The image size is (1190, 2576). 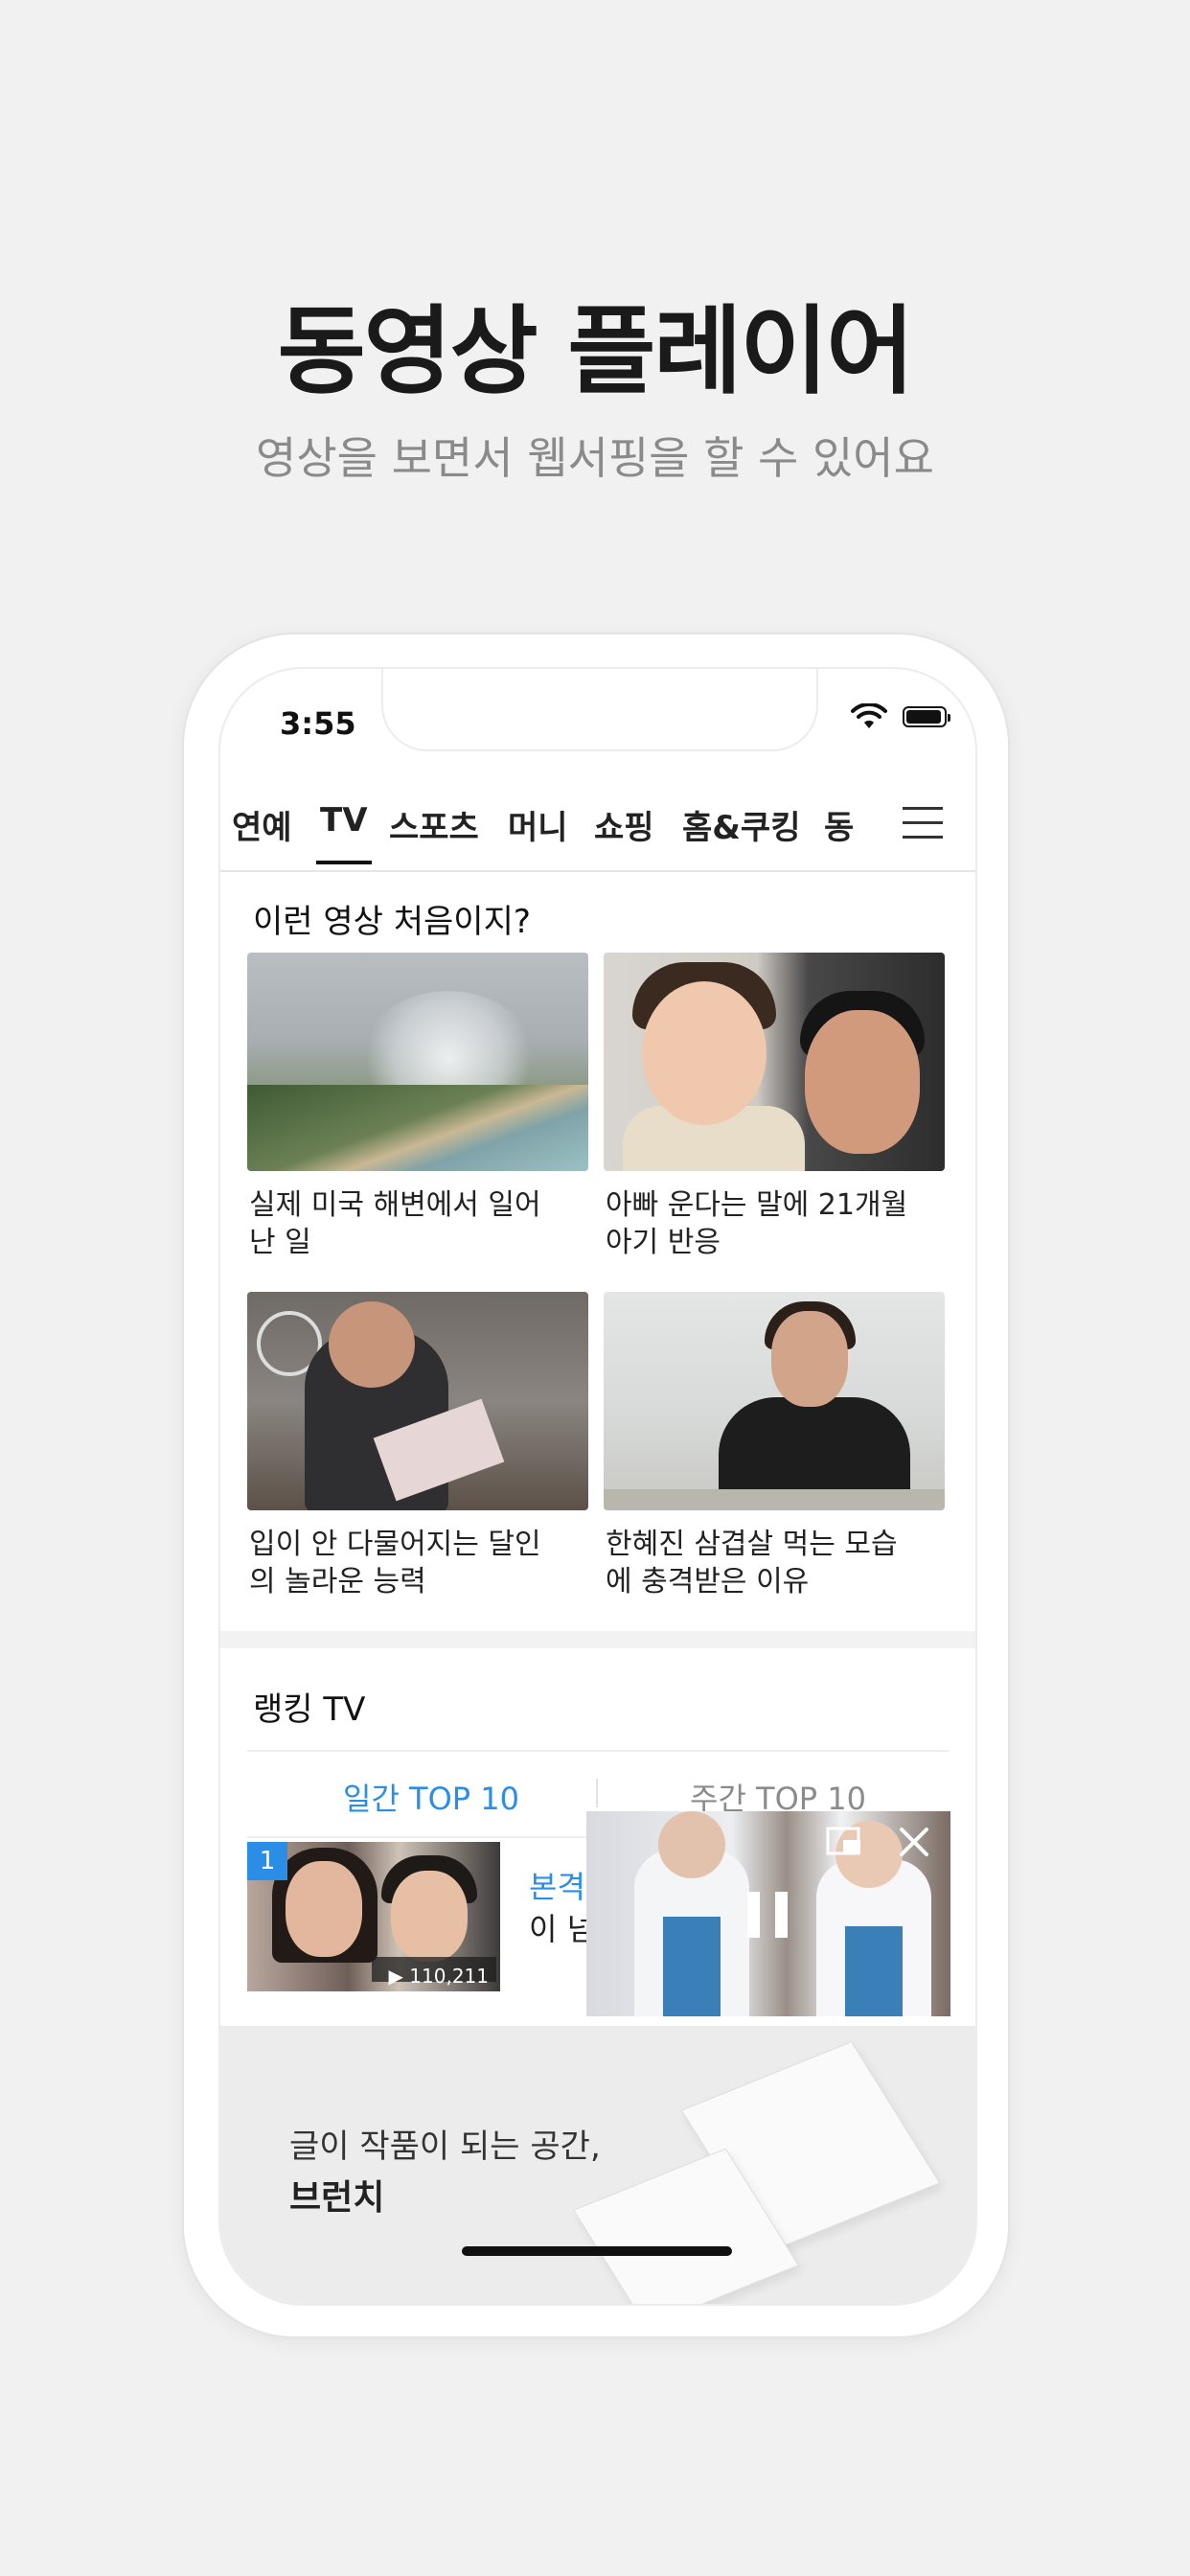 I want to click on brunch-banner: 글이 작품이 되는 공간, 브런치, so click(x=598, y=2165).